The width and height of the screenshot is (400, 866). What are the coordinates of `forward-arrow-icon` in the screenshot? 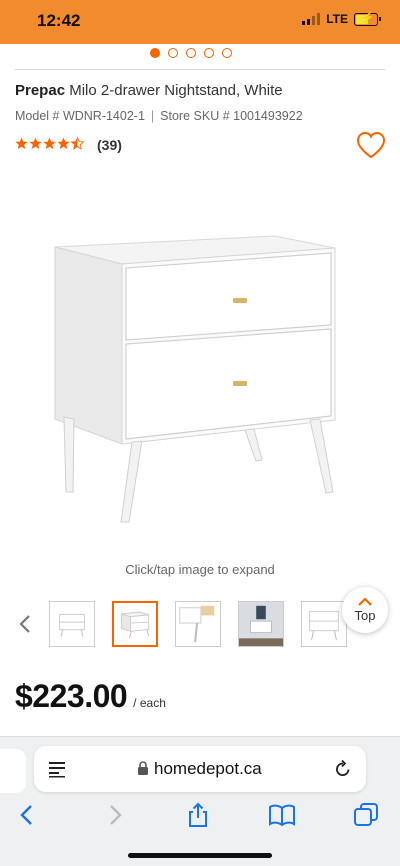 It's located at (114, 815).